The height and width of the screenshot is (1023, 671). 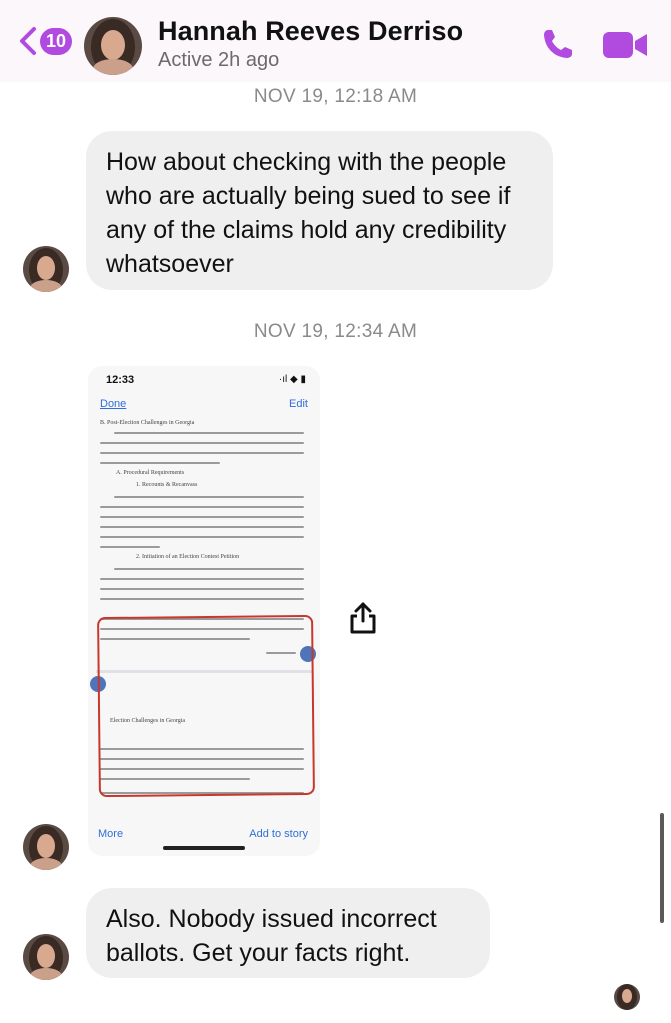 What do you see at coordinates (150, 473) in the screenshot?
I see `document-heading: A. Procedural Requirements` at bounding box center [150, 473].